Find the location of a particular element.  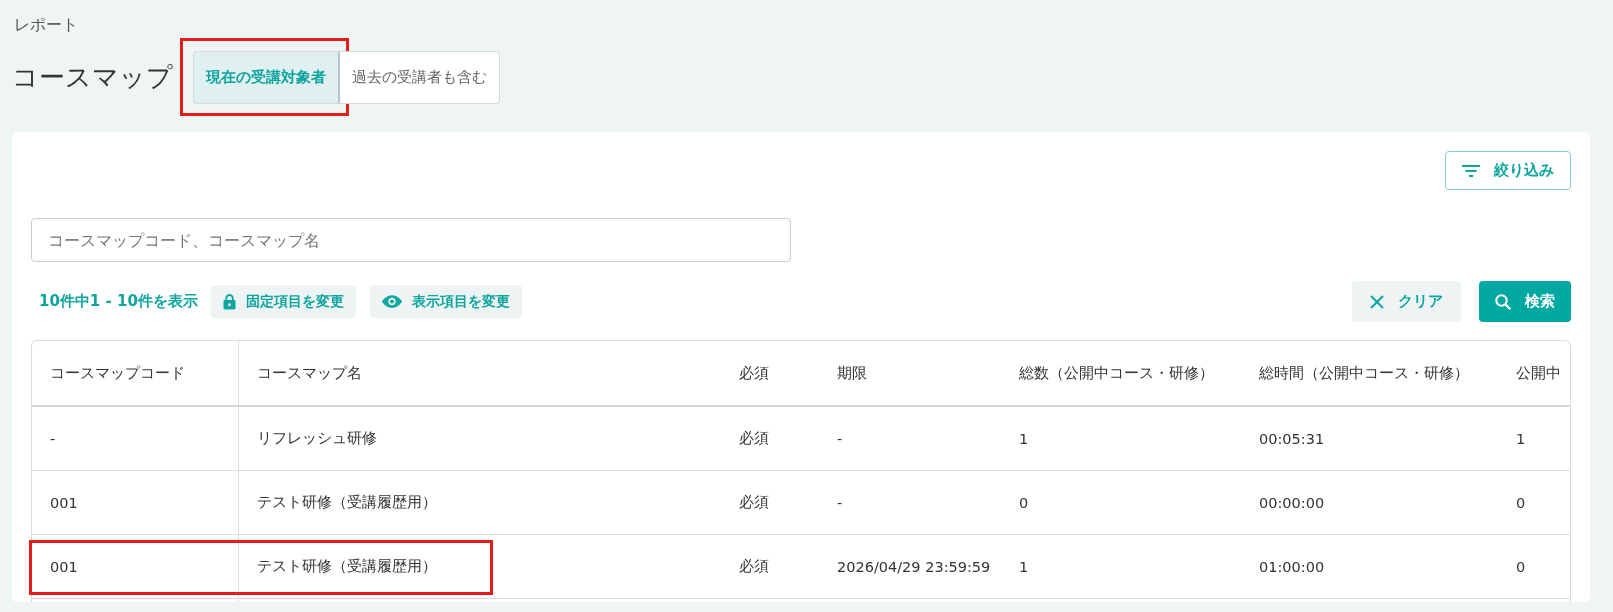

table-cell-text: 01:00:00 is located at coordinates (1292, 567).